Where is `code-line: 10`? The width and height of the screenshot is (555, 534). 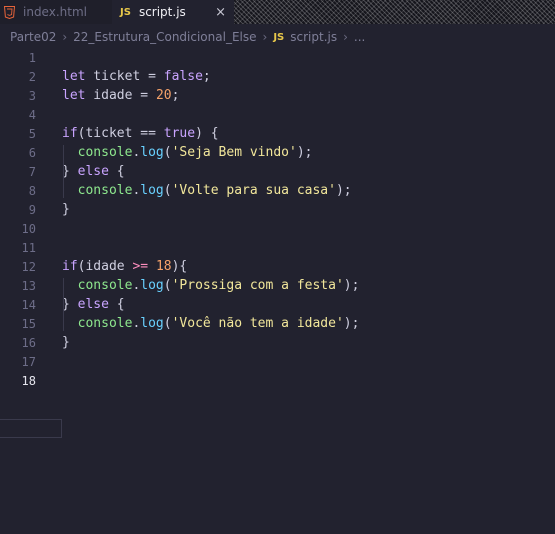 code-line: 10 is located at coordinates (277, 228).